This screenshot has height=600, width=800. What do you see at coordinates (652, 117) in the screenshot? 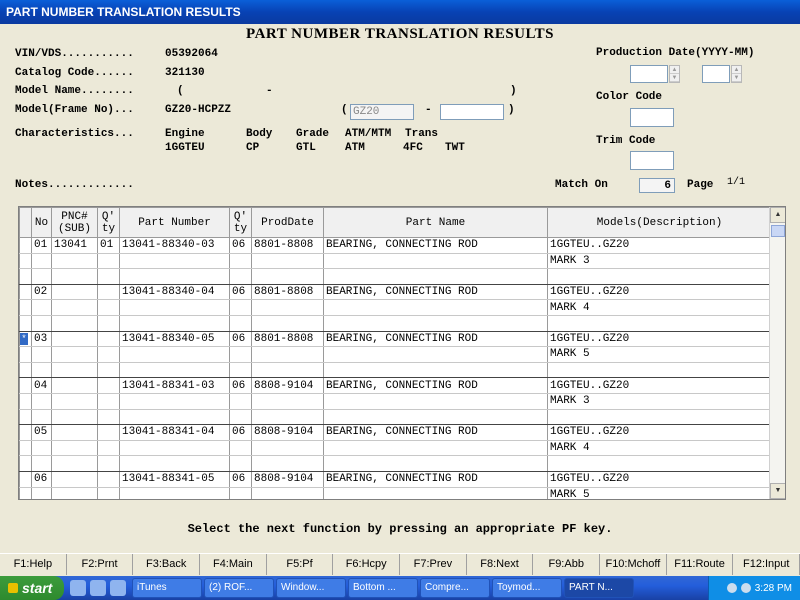
I see `color-code-input` at bounding box center [652, 117].